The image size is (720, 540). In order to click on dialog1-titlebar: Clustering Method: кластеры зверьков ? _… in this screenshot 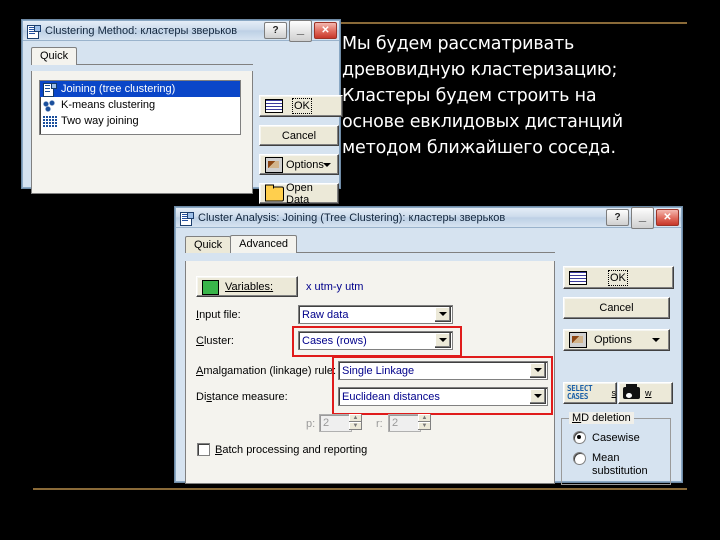, I will do `click(181, 30)`.